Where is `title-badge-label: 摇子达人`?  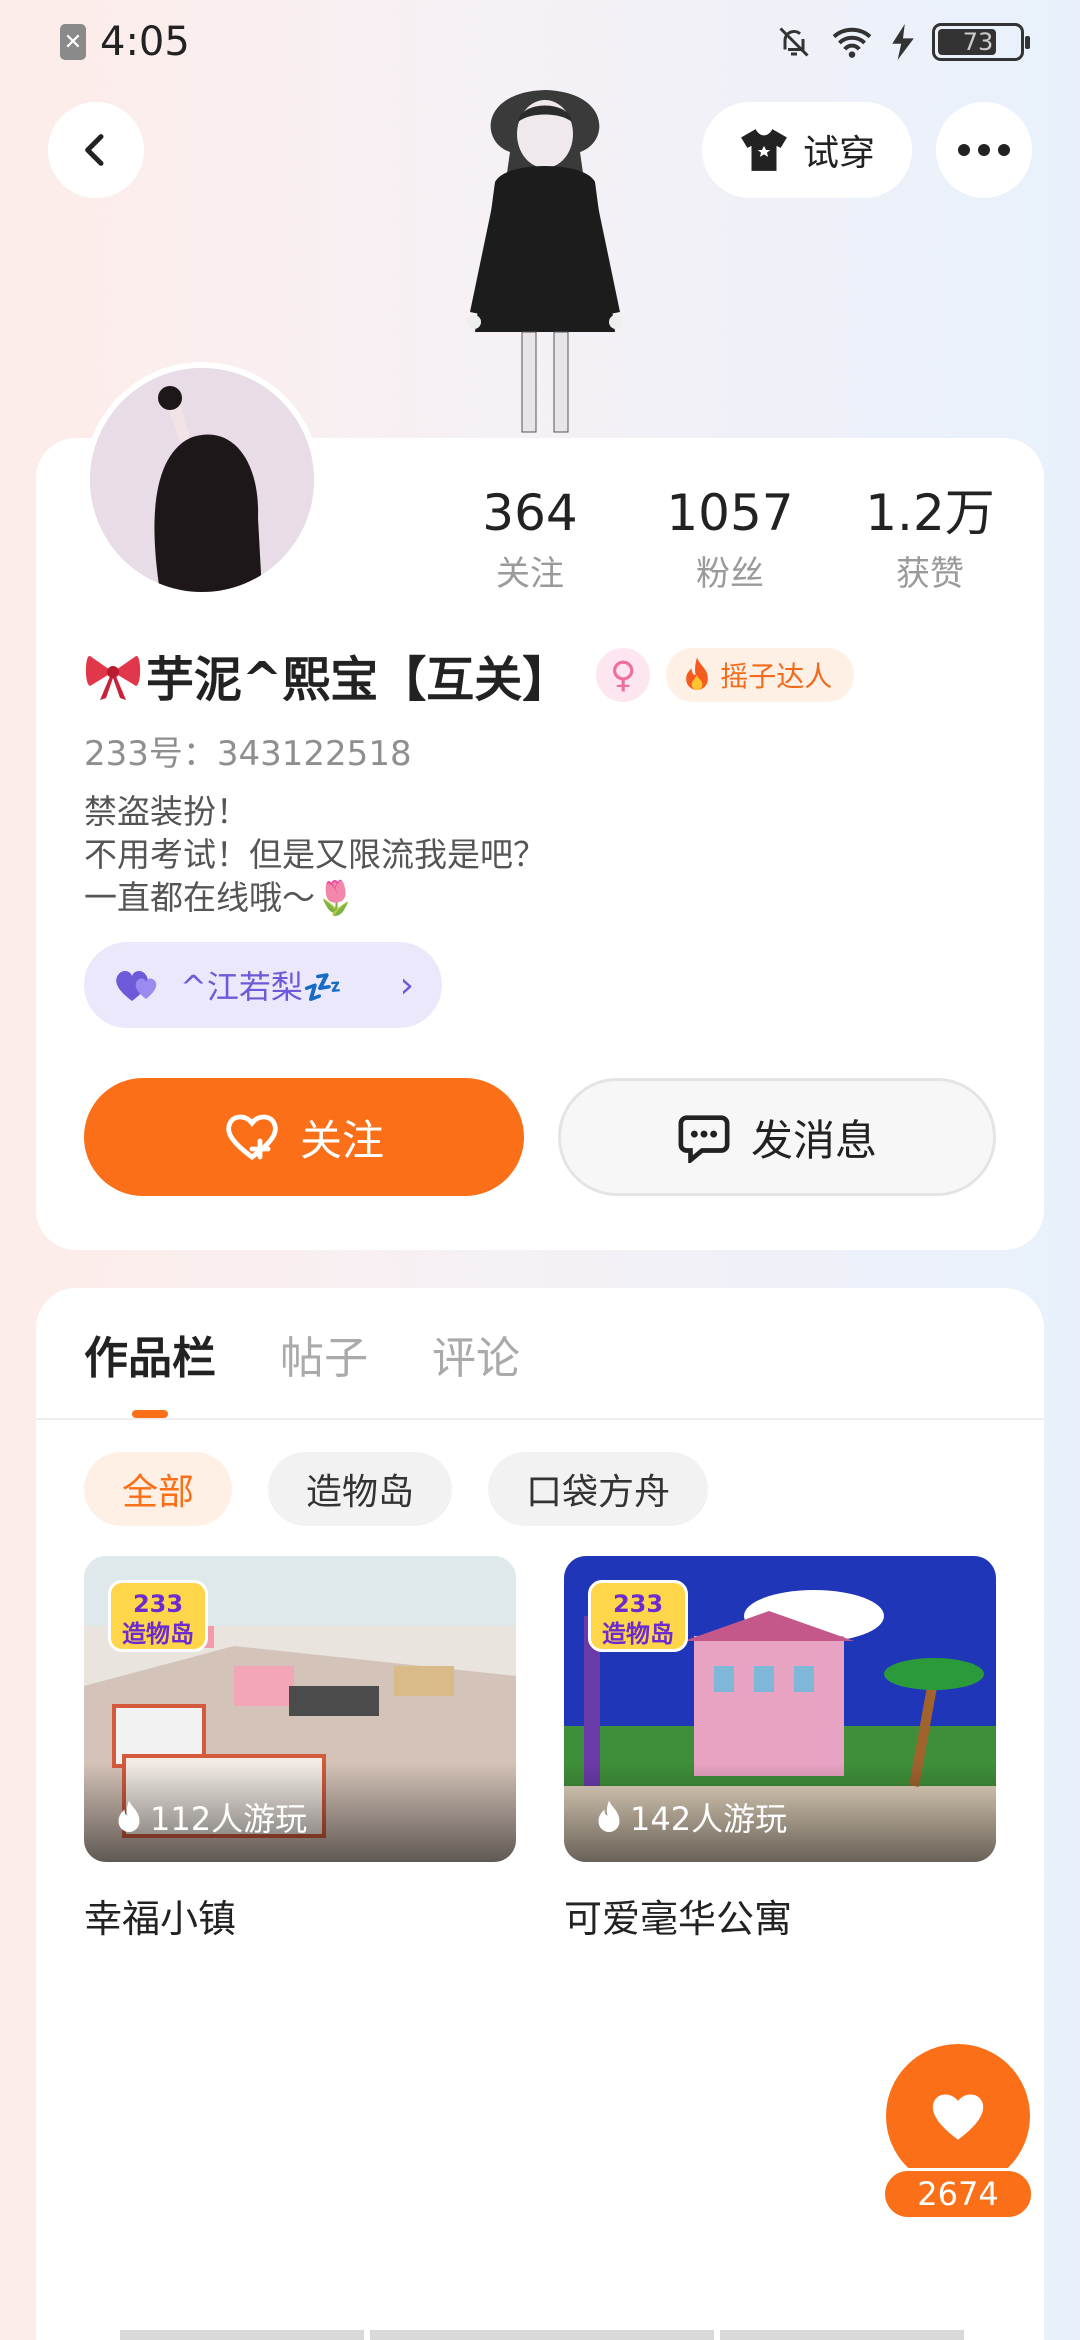
title-badge-label: 摇子达人 is located at coordinates (776, 676).